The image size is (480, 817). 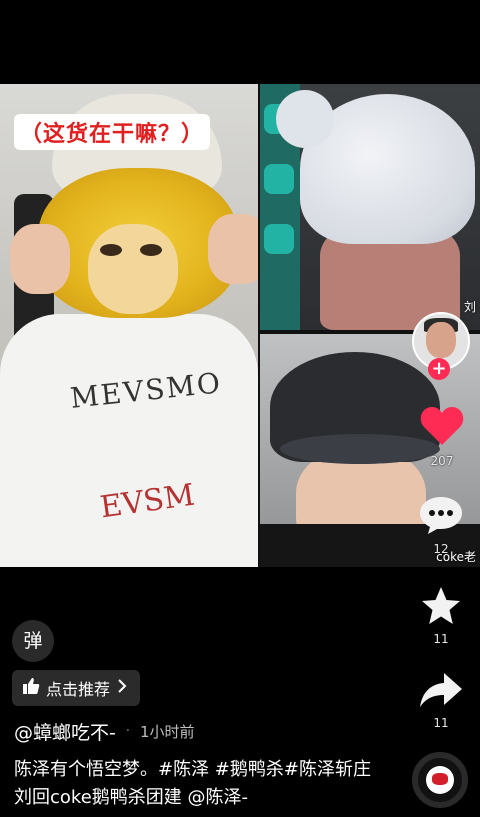 I want to click on recommend-label: 点击推荐, so click(x=78, y=689).